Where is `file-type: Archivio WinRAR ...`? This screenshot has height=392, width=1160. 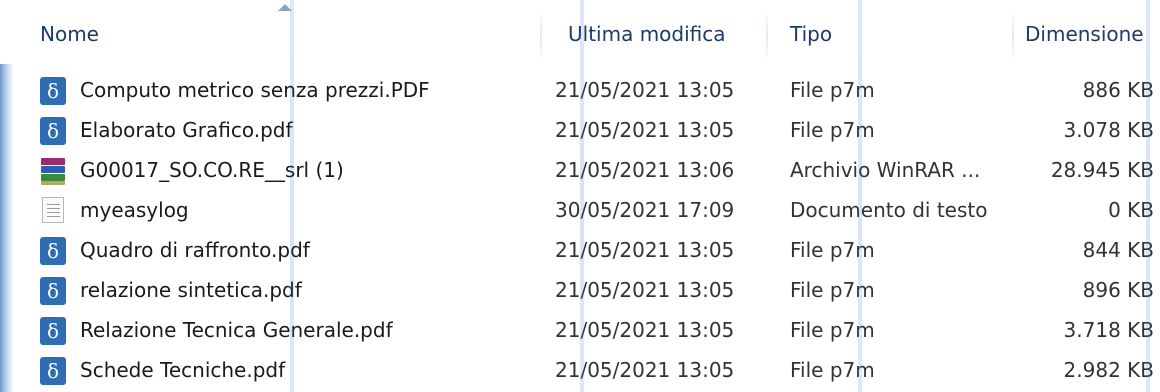 file-type: Archivio WinRAR ... is located at coordinates (885, 170).